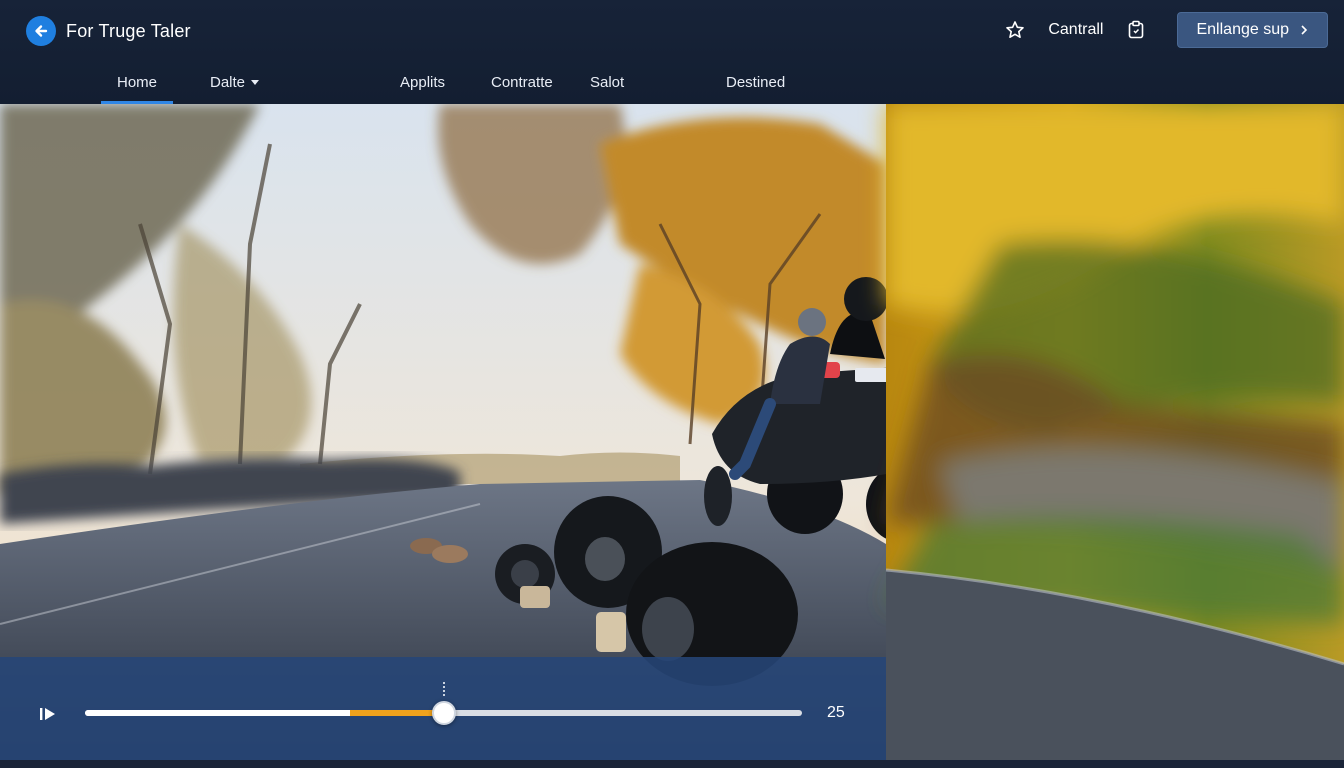  I want to click on cta-label: Enllange sup, so click(1242, 29).